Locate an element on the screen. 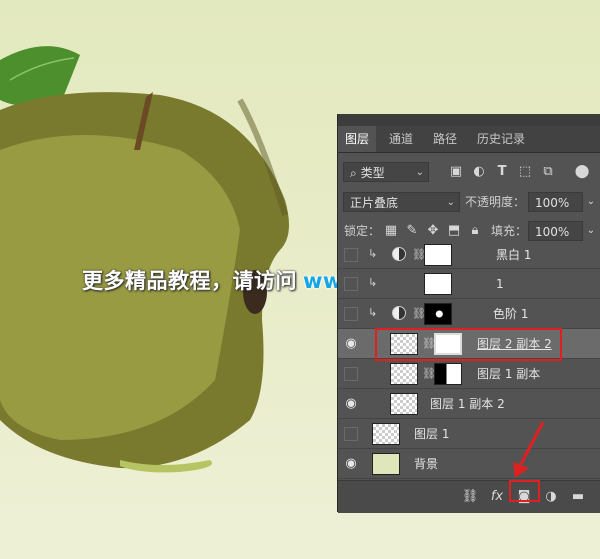  opacity-input: 100% is located at coordinates (555, 202).